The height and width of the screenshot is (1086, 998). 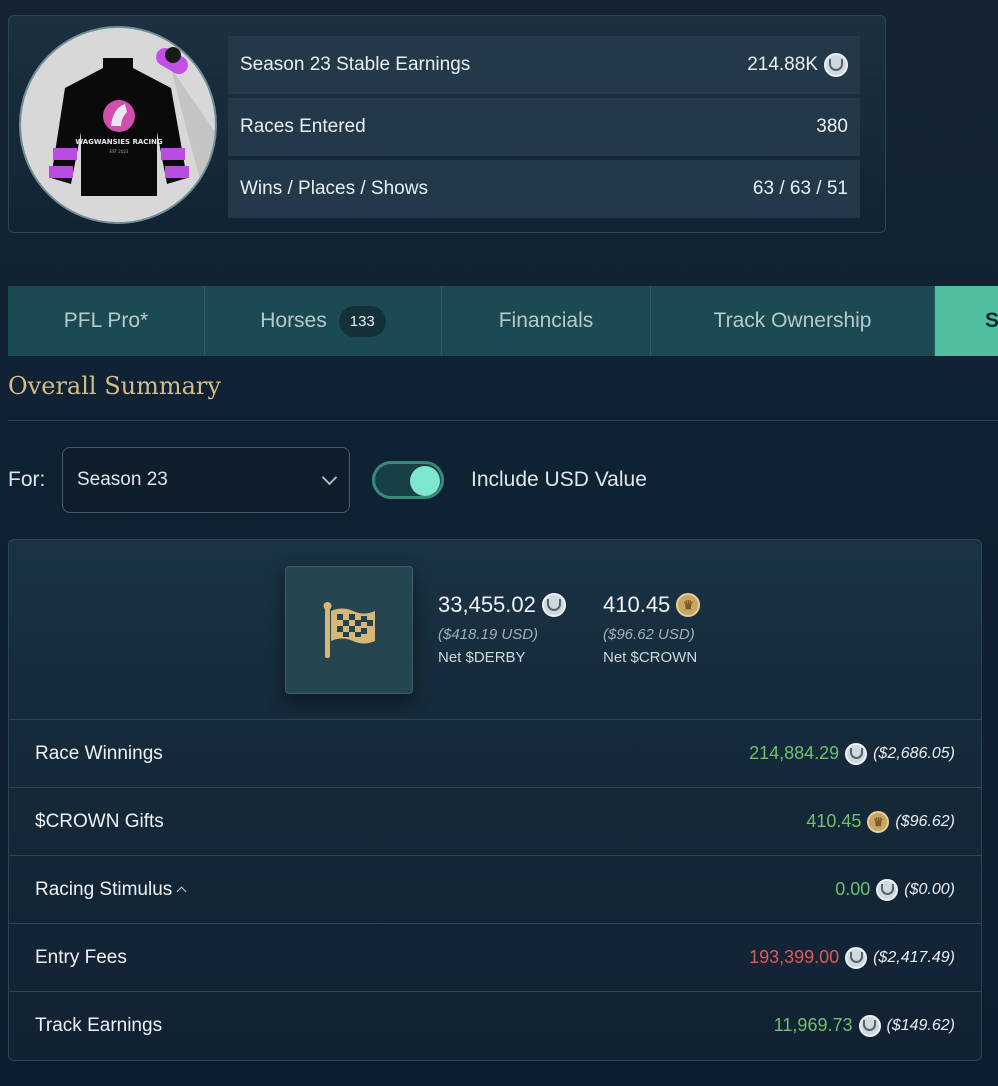 What do you see at coordinates (929, 889) in the screenshot?
I see `row-usd: ($0.00)` at bounding box center [929, 889].